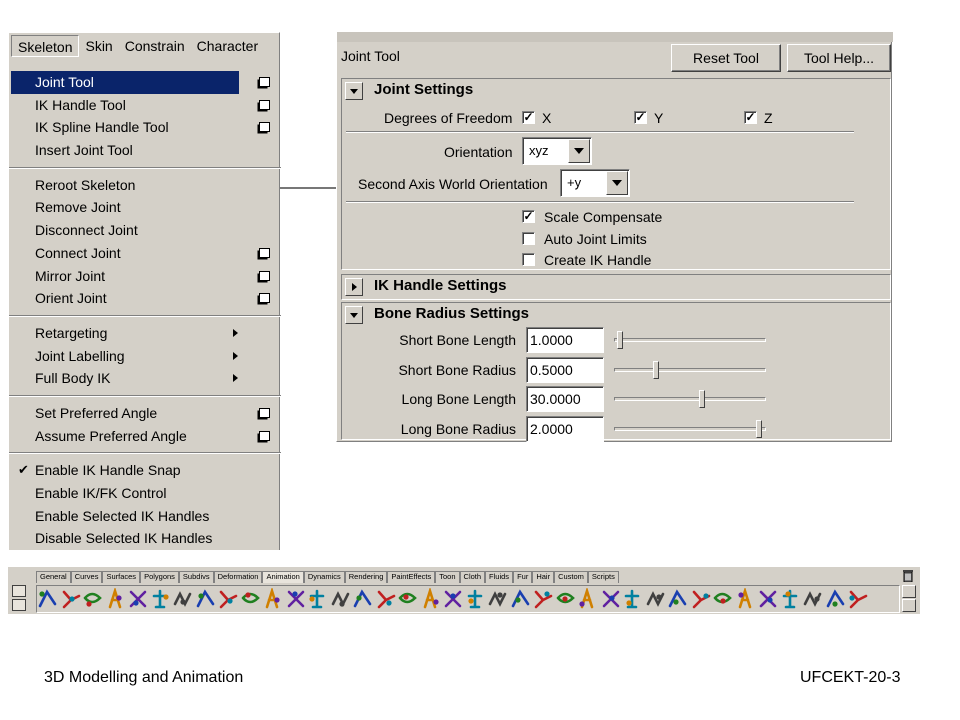 The image size is (960, 720). I want to click on shelf-tab: Curves, so click(86, 577).